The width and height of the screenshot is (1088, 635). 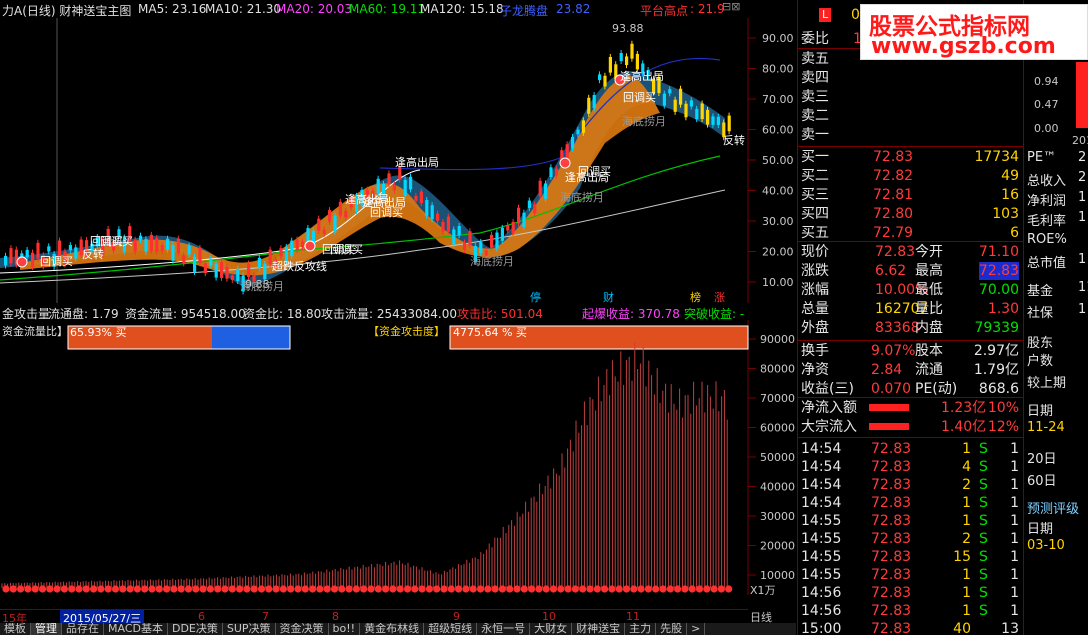 I want to click on signal-label: 海底捞月, so click(x=492, y=261).